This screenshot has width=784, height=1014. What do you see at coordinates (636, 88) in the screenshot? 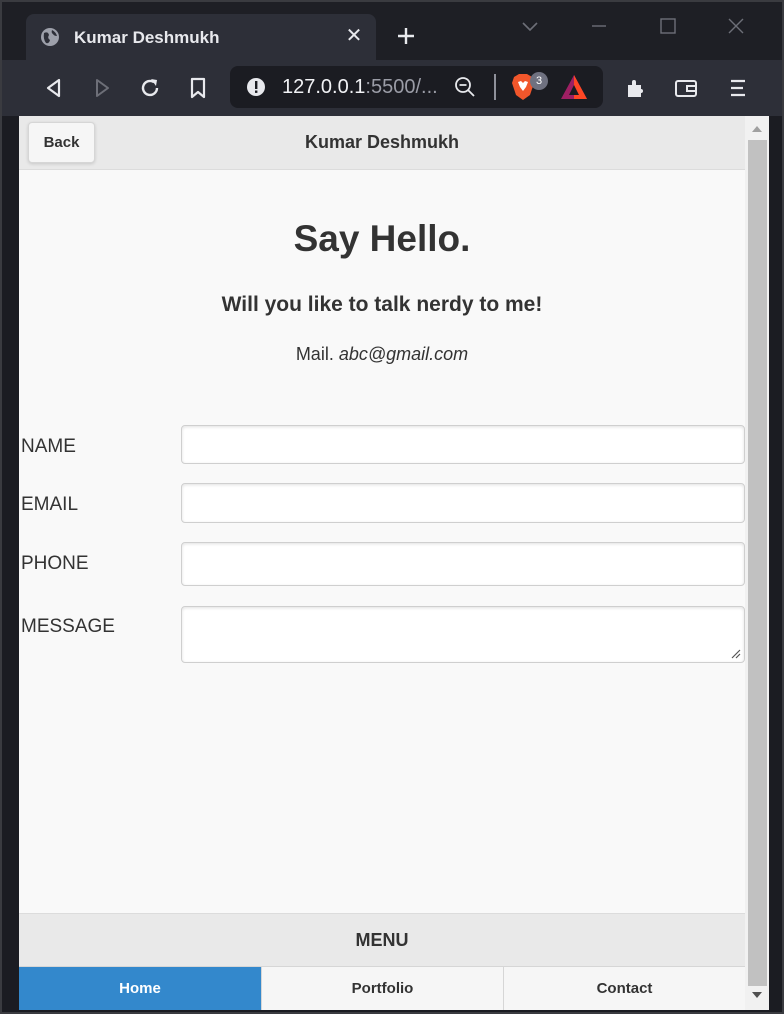
I see `extensions-icon` at bounding box center [636, 88].